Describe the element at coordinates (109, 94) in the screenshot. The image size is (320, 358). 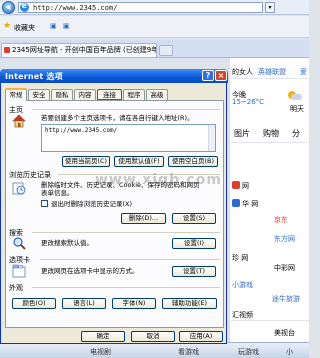
I see `tab-connections: 连接` at that location.